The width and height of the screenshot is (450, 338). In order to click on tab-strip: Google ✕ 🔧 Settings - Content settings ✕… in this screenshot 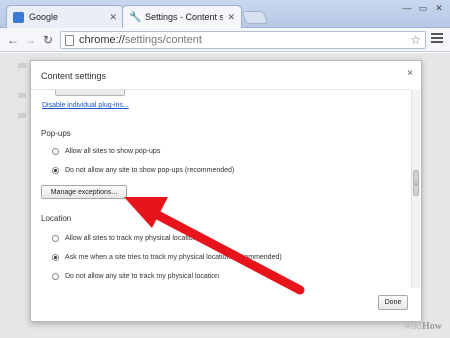, I will do `click(225, 14)`.